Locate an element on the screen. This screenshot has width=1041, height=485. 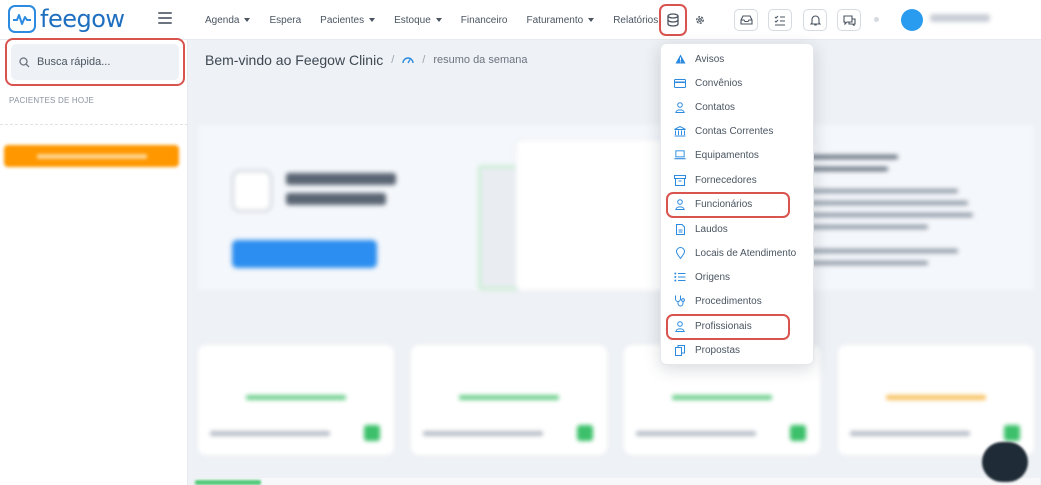
inbox-icon is located at coordinates (746, 20).